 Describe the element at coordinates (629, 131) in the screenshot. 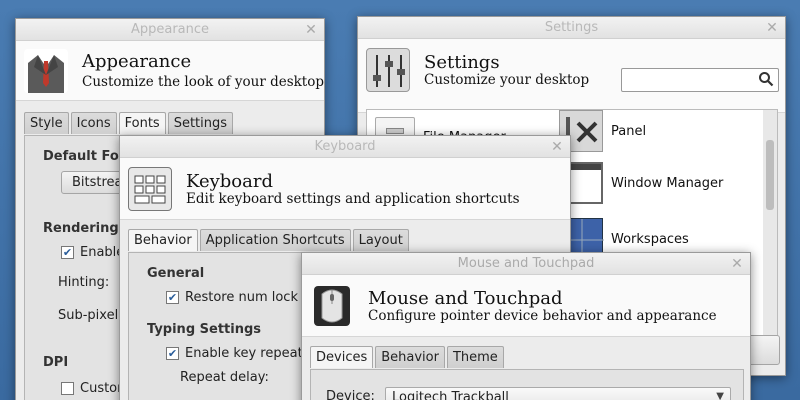

I see `list-item-label: Panel` at that location.